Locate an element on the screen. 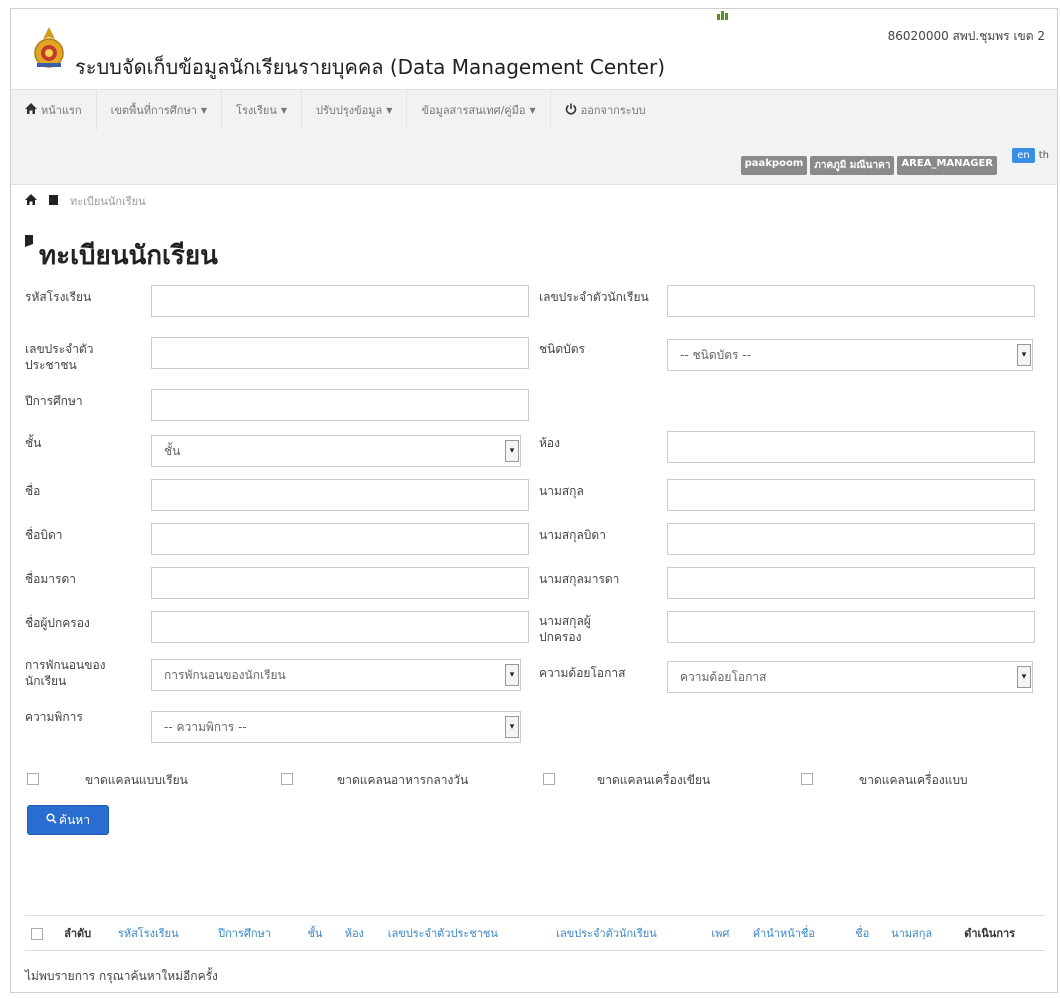 Image resolution: width=1060 pixels, height=999 pixels. lang-th-button: th is located at coordinates (1044, 155).